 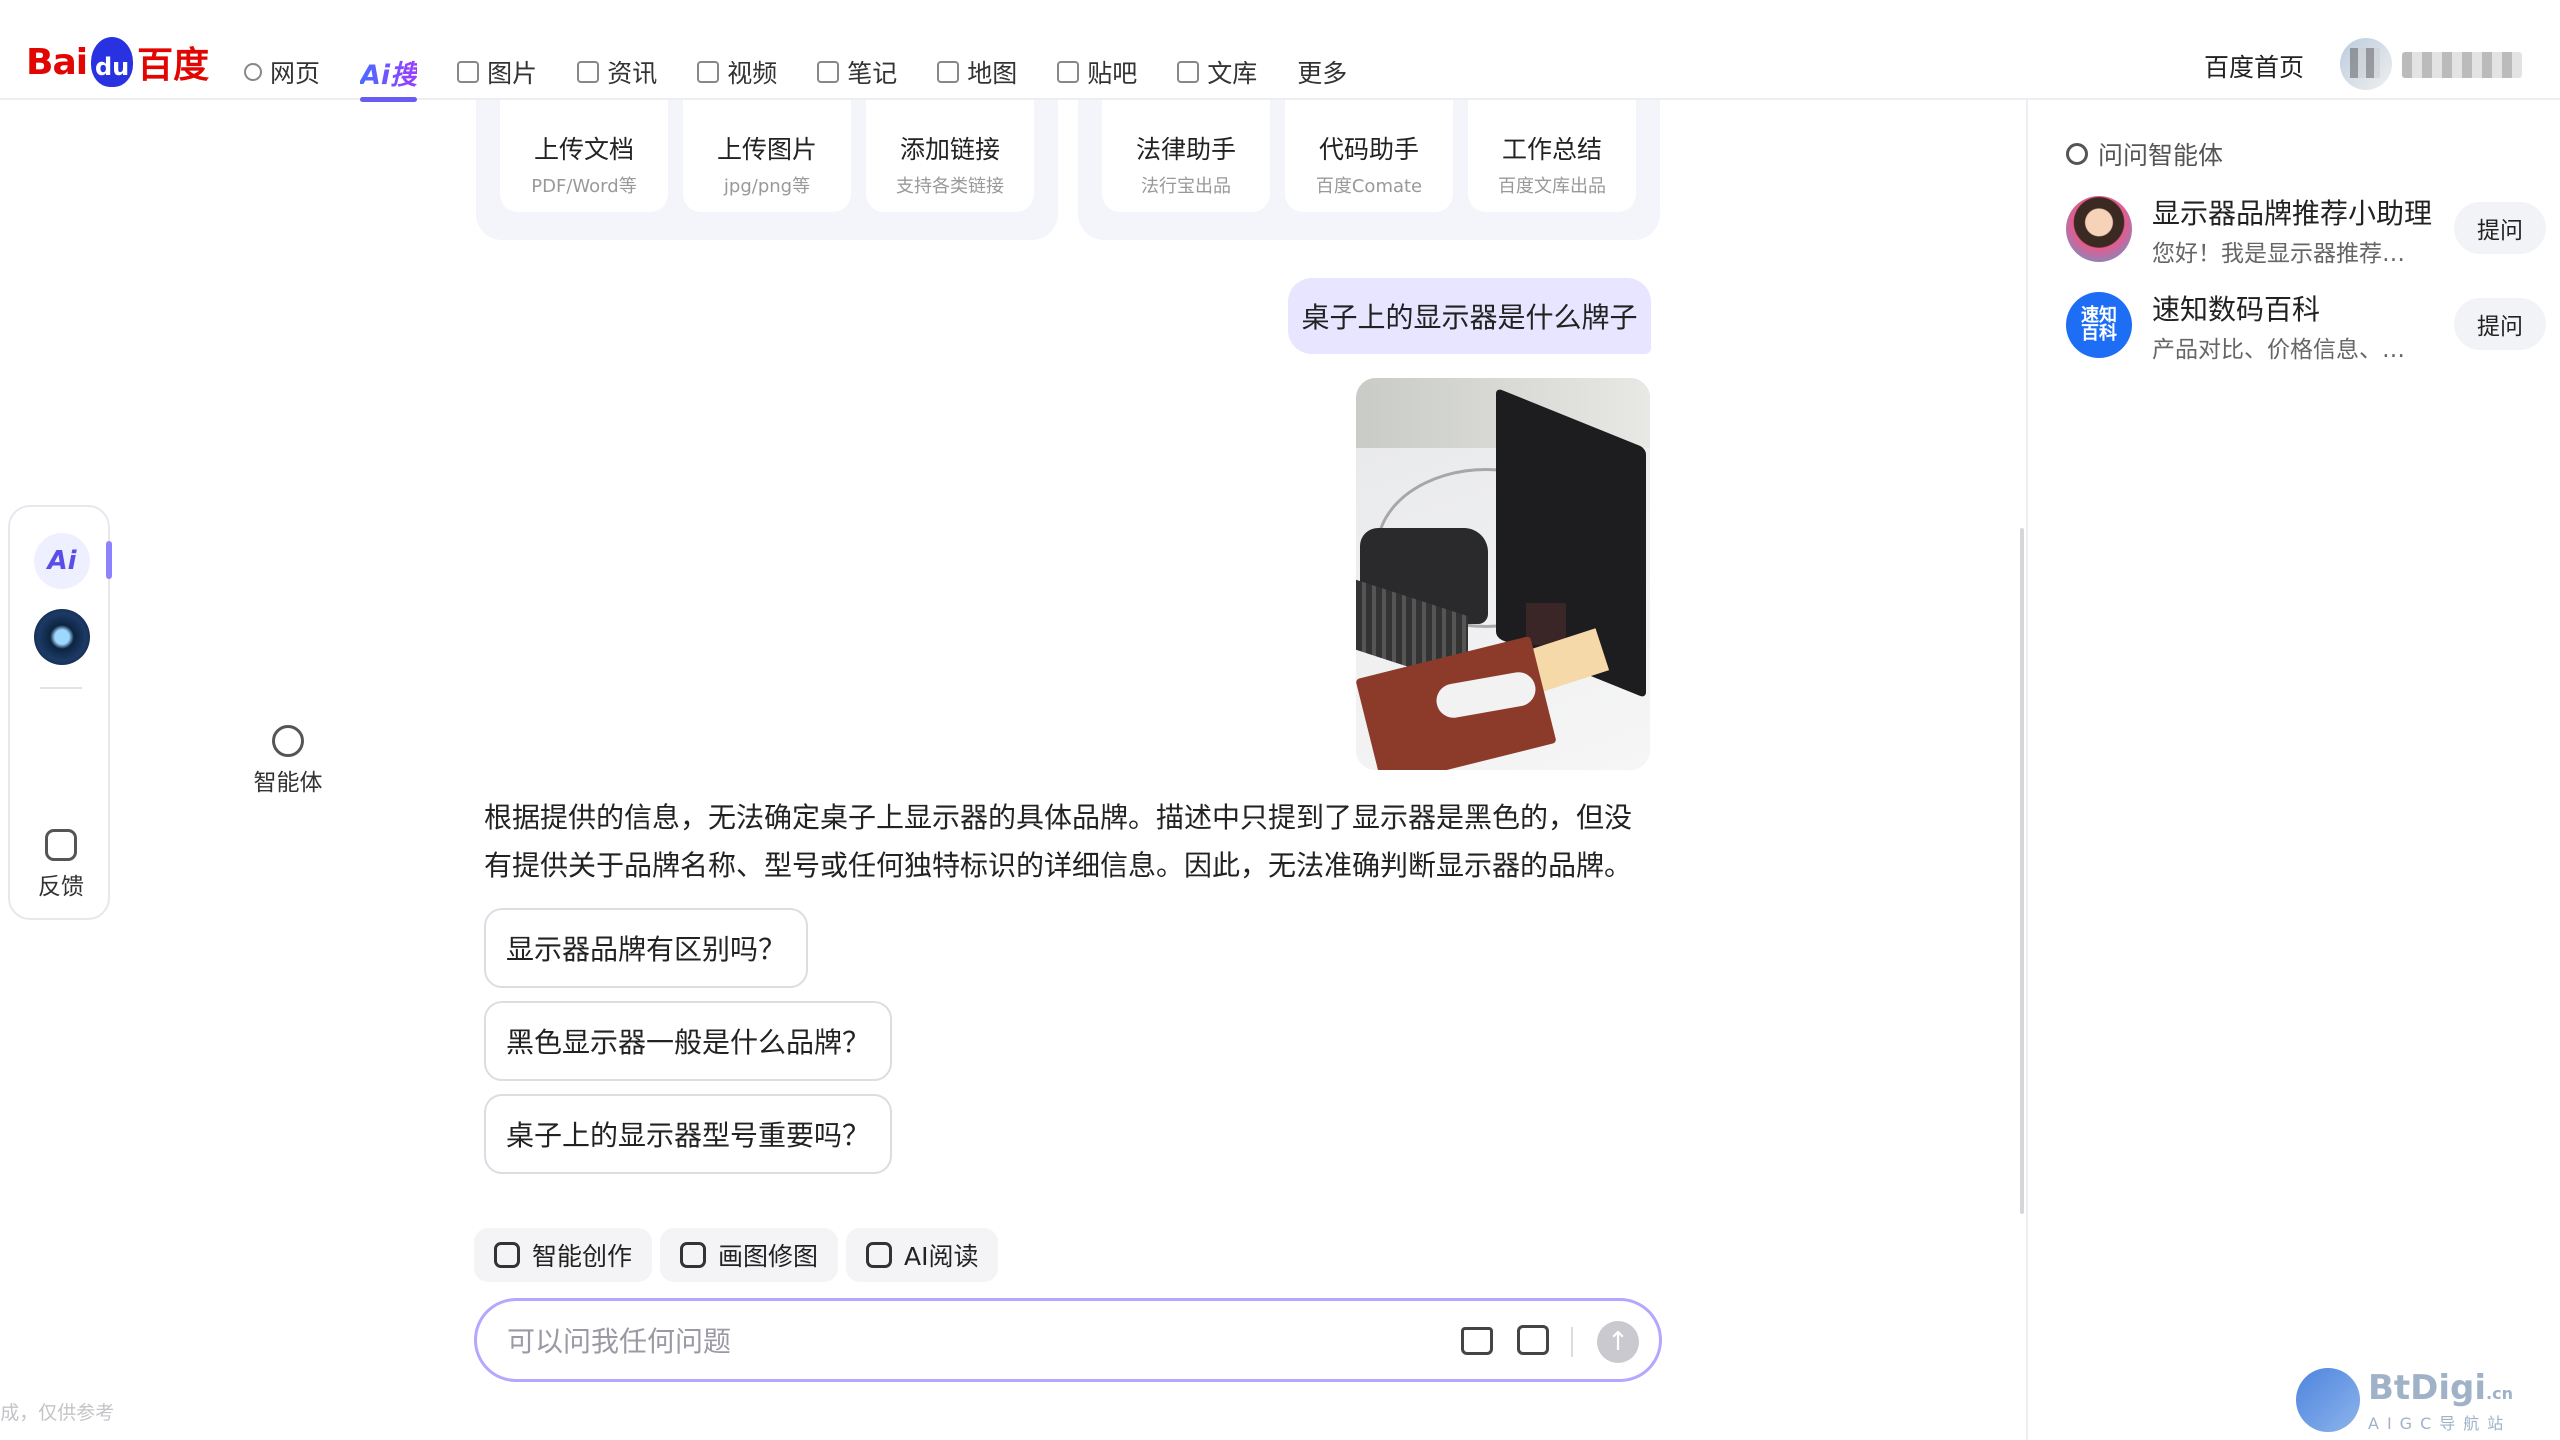 What do you see at coordinates (57, 1413) in the screenshot?
I see `disclaimer-text: 内容由AI生成，仅供参考` at bounding box center [57, 1413].